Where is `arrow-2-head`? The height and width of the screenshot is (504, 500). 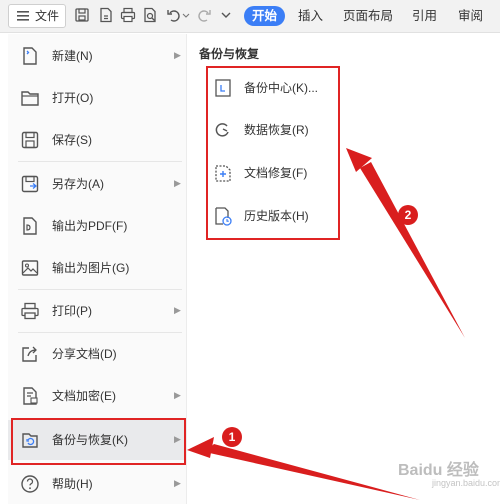
arrow-2-head is located at coordinates (359, 160).